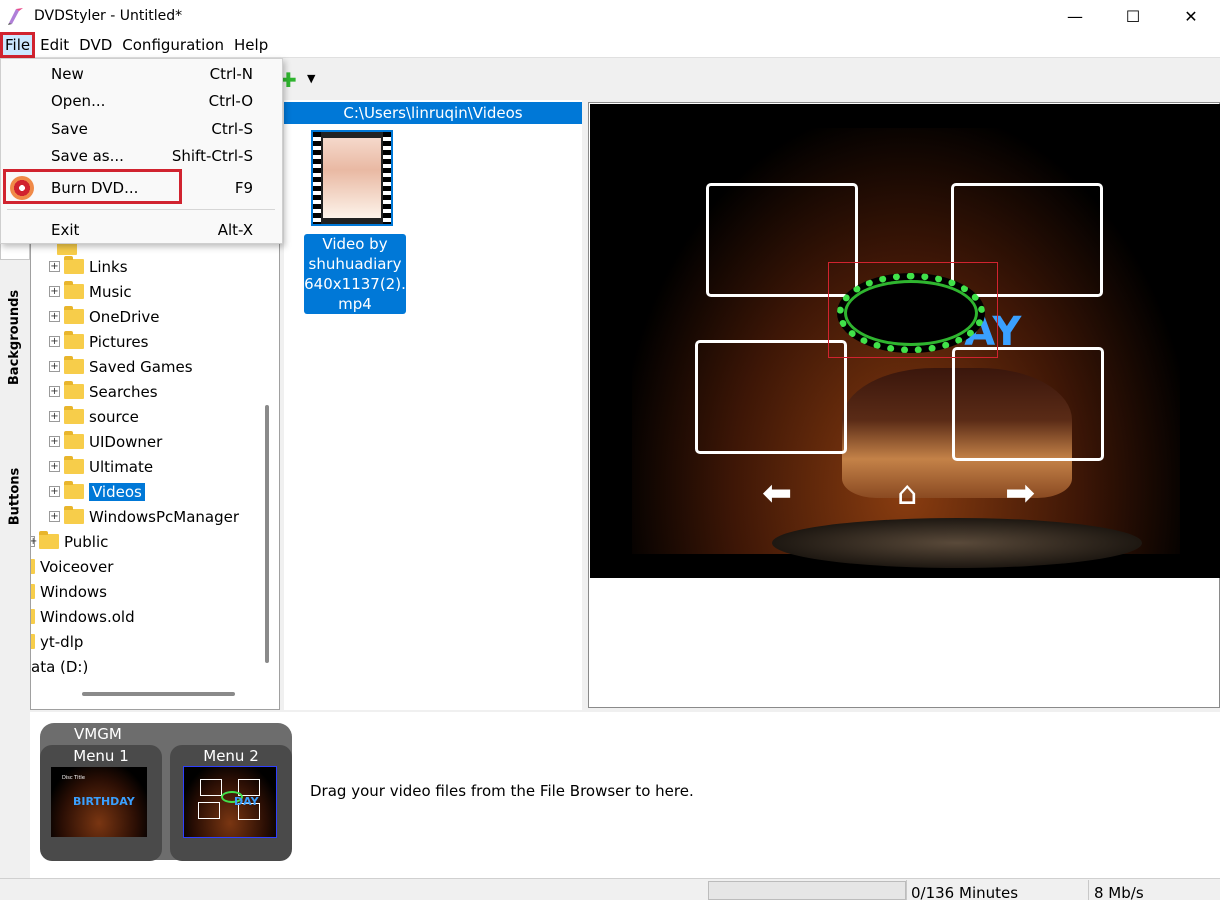 Image resolution: width=1220 pixels, height=900 pixels. Describe the element at coordinates (18, 44) in the screenshot. I see `menu-file: File` at that location.